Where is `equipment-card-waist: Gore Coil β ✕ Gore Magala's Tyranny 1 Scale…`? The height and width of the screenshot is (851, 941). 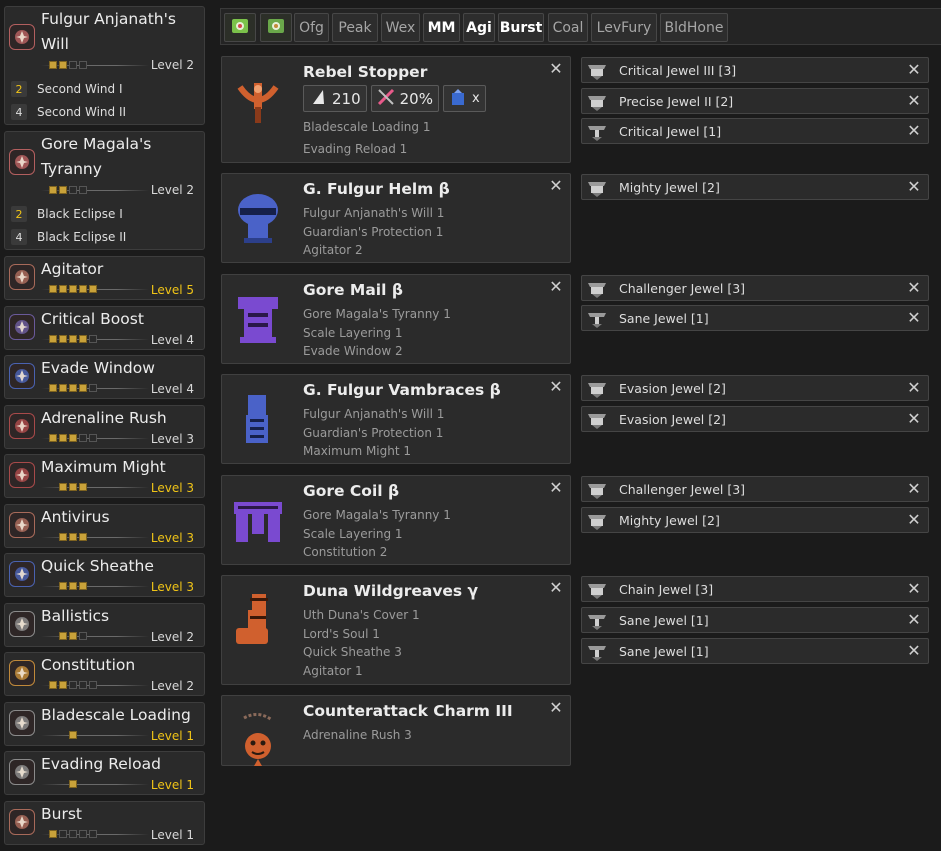 equipment-card-waist: Gore Coil β ✕ Gore Magala's Tyranny 1 Scale… is located at coordinates (396, 520).